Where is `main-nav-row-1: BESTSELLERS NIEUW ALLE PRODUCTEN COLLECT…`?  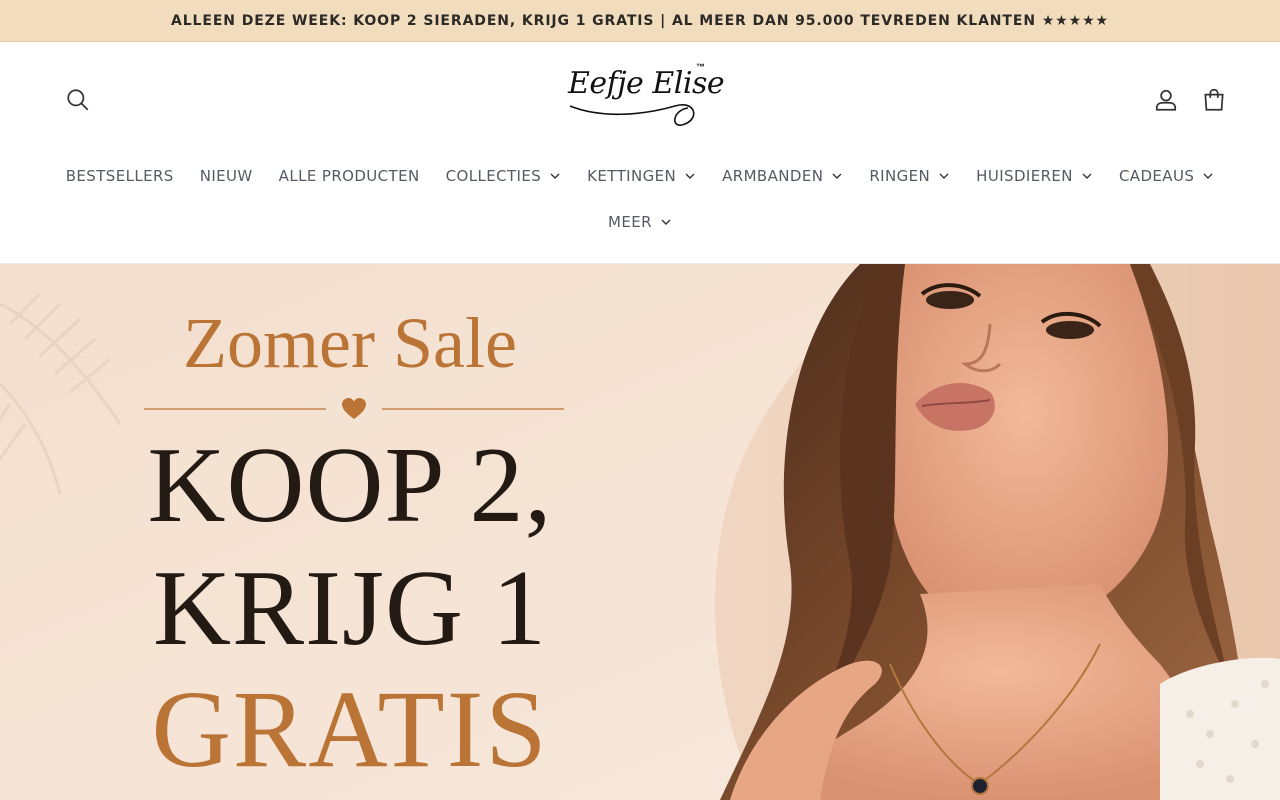 main-nav-row-1: BESTSELLERS NIEUW ALLE PRODUCTEN COLLECT… is located at coordinates (640, 176).